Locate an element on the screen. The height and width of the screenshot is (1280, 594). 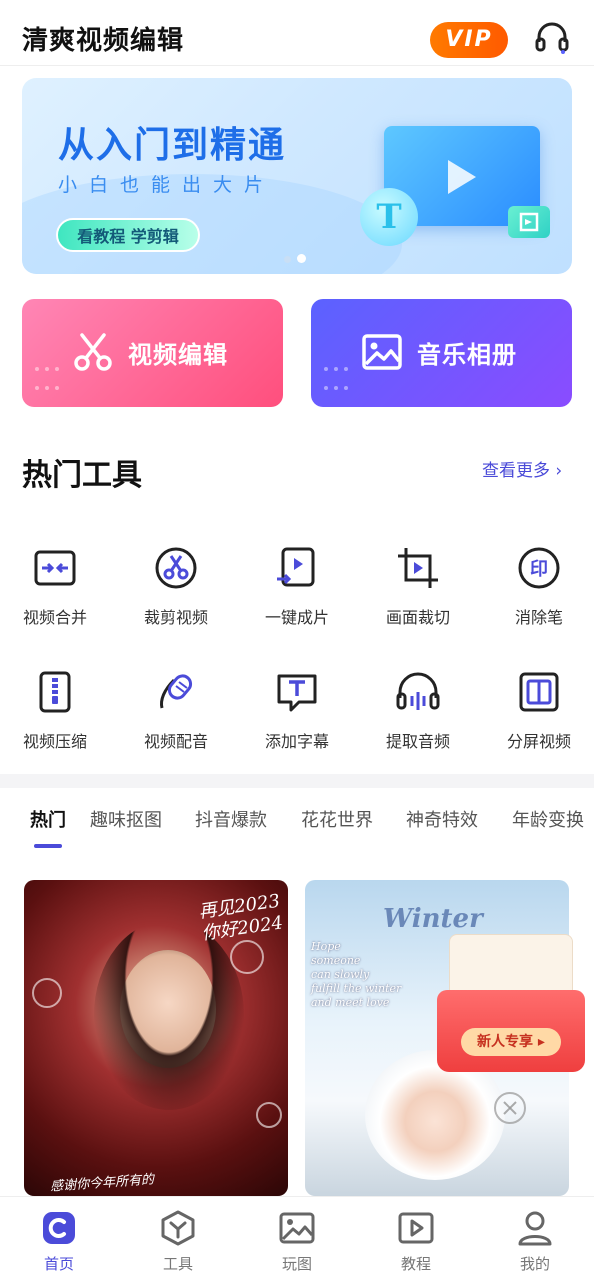
pager-dot-active is located at coordinates (301, 258).